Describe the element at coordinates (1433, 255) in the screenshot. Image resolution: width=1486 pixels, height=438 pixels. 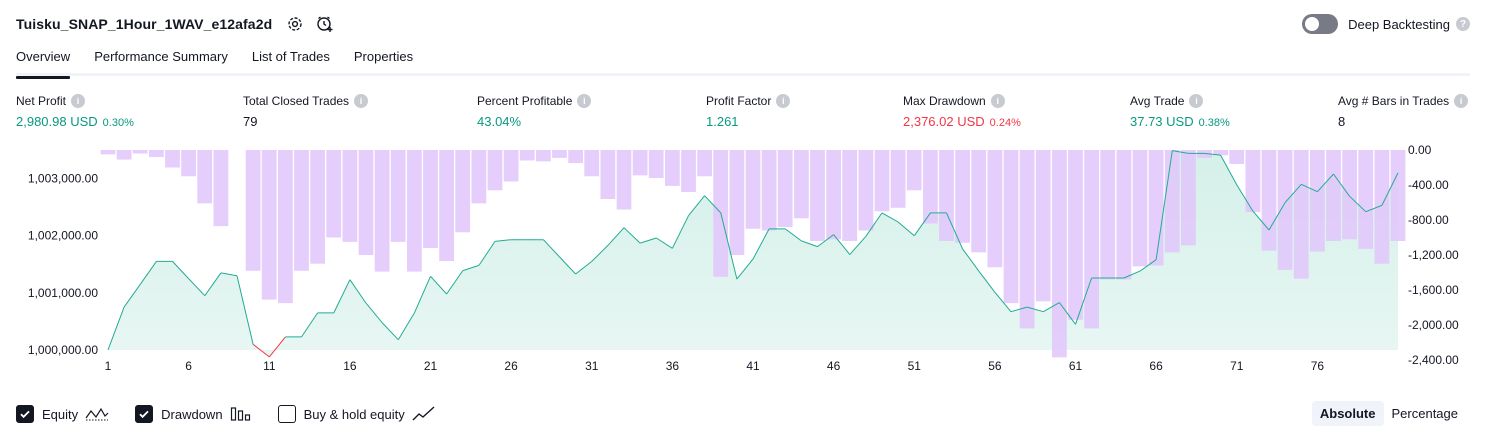
I see `y-right-tick-label: -1,200.00` at that location.